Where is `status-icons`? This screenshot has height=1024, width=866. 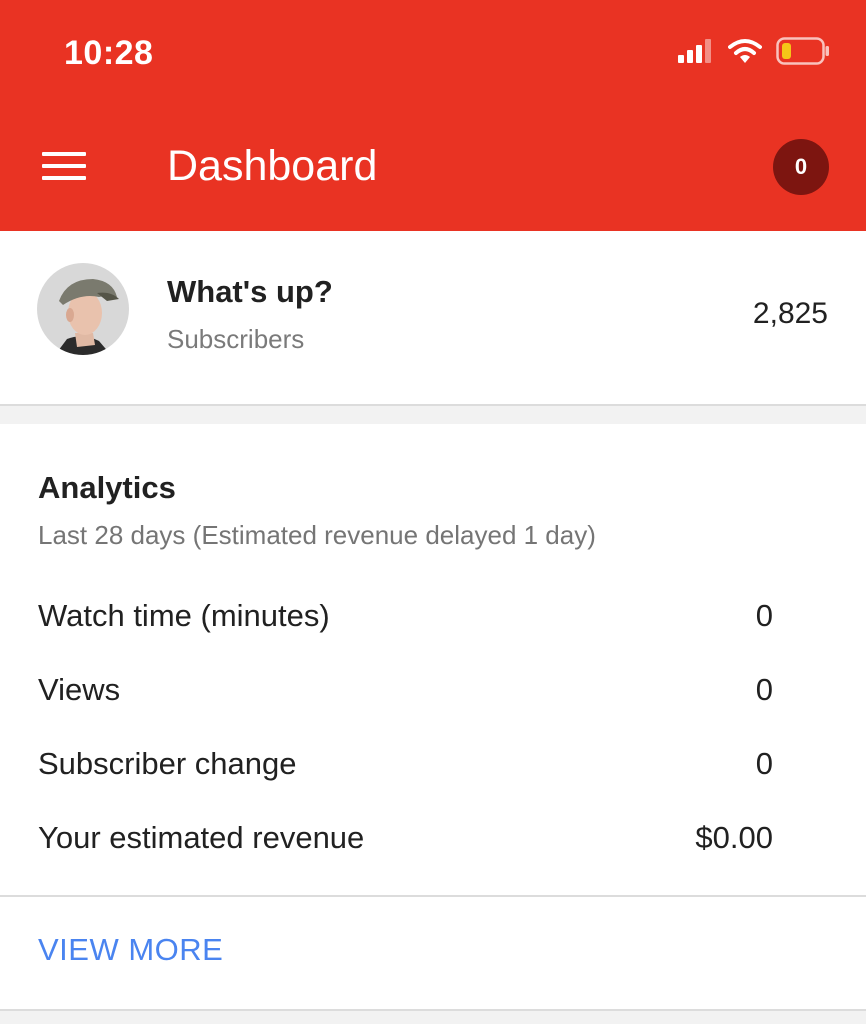 status-icons is located at coordinates (754, 53).